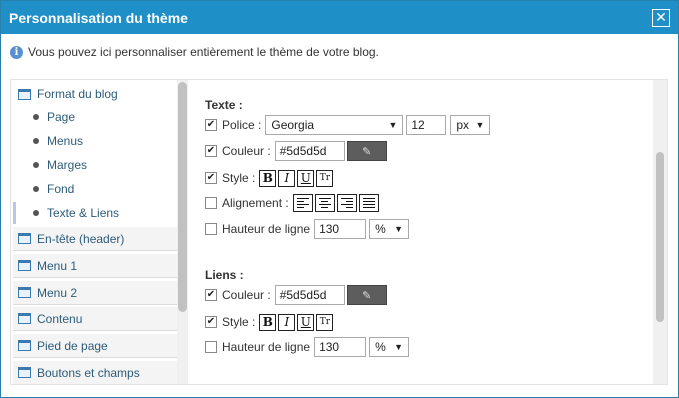 Image resolution: width=679 pixels, height=398 pixels. I want to click on section-title-texte: Texte :, so click(224, 105).